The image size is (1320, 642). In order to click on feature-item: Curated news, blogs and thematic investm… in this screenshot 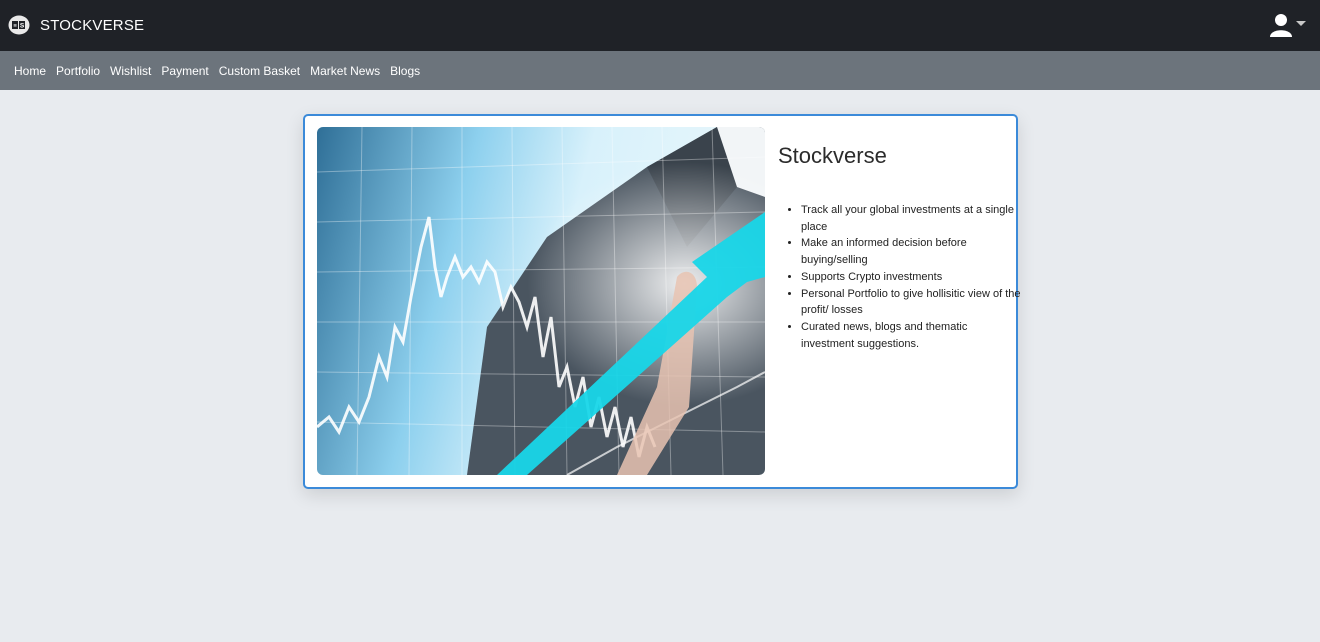, I will do `click(911, 335)`.